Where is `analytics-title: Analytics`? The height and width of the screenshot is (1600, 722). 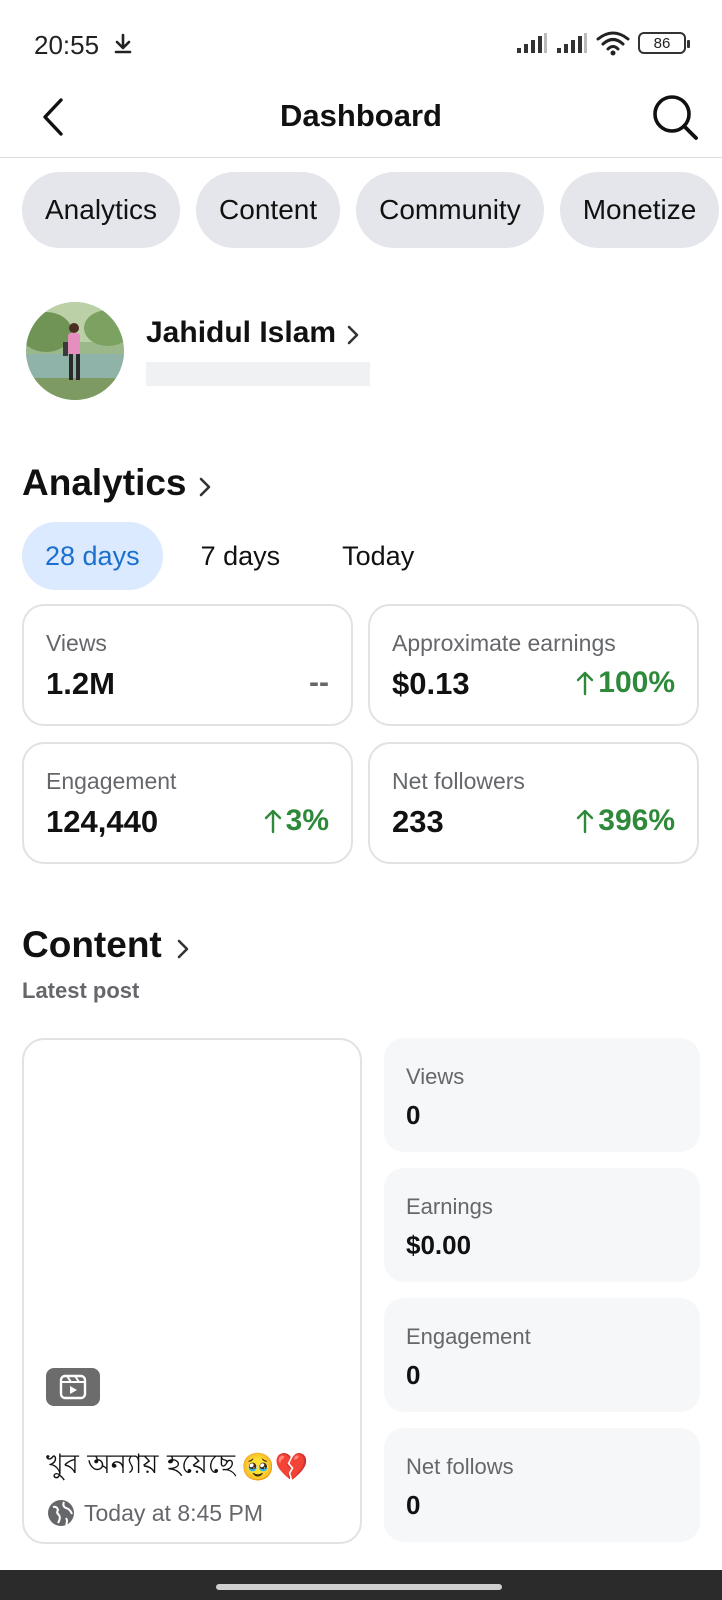
analytics-title: Analytics is located at coordinates (104, 483).